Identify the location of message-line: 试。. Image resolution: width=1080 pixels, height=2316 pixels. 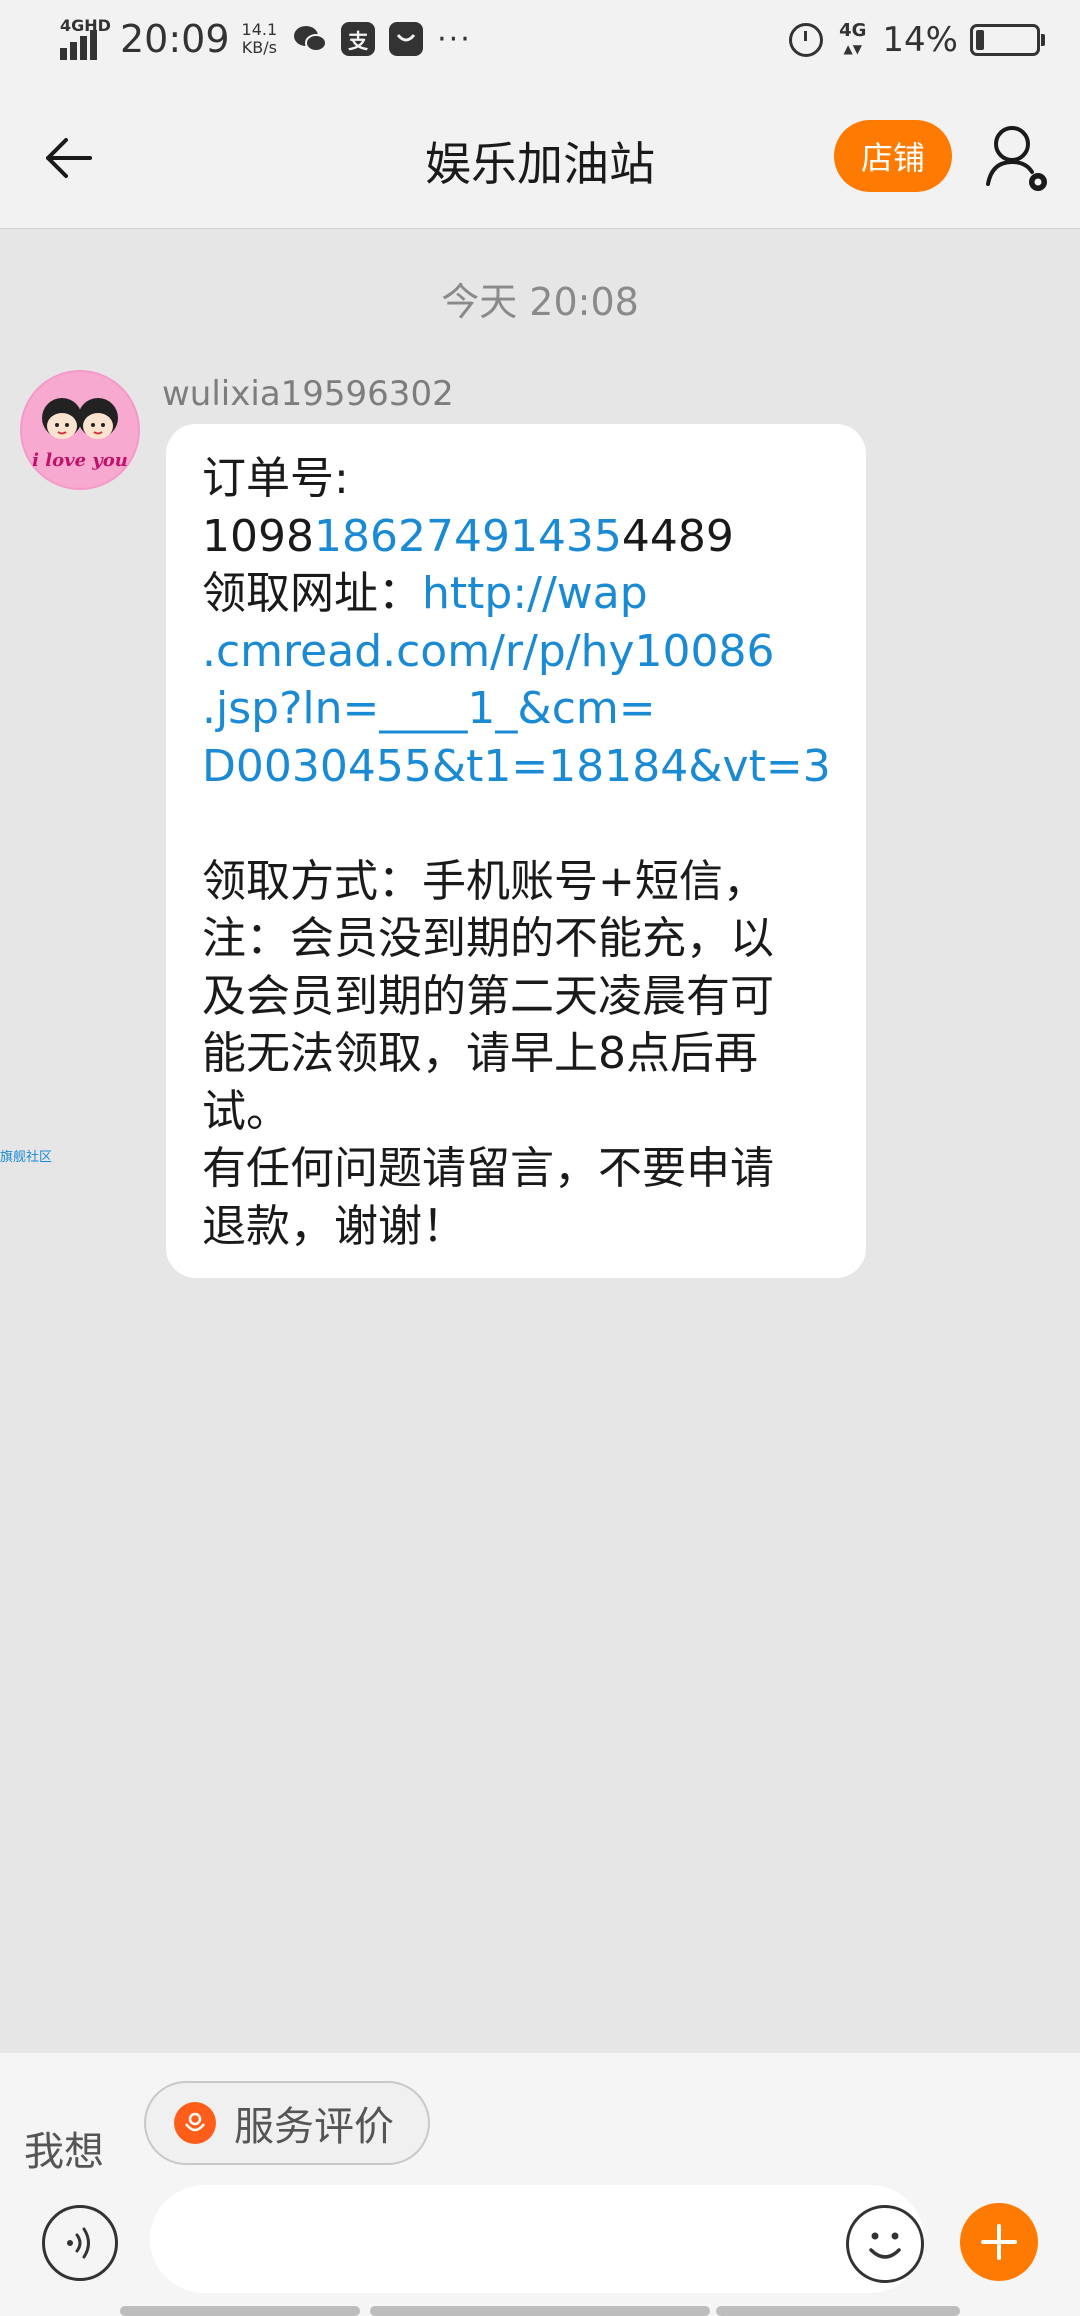
(246, 1111).